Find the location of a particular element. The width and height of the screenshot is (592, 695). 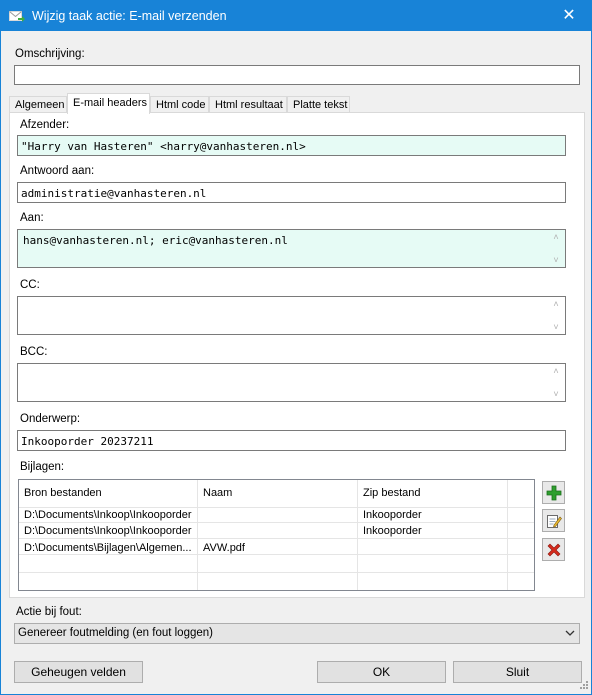

delete-icon is located at coordinates (554, 550).